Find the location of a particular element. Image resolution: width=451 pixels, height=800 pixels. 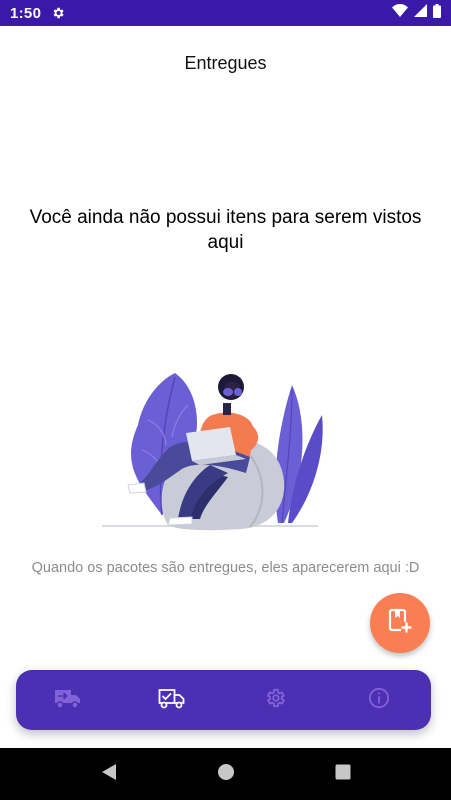

nav-item-delivered is located at coordinates (172, 700).